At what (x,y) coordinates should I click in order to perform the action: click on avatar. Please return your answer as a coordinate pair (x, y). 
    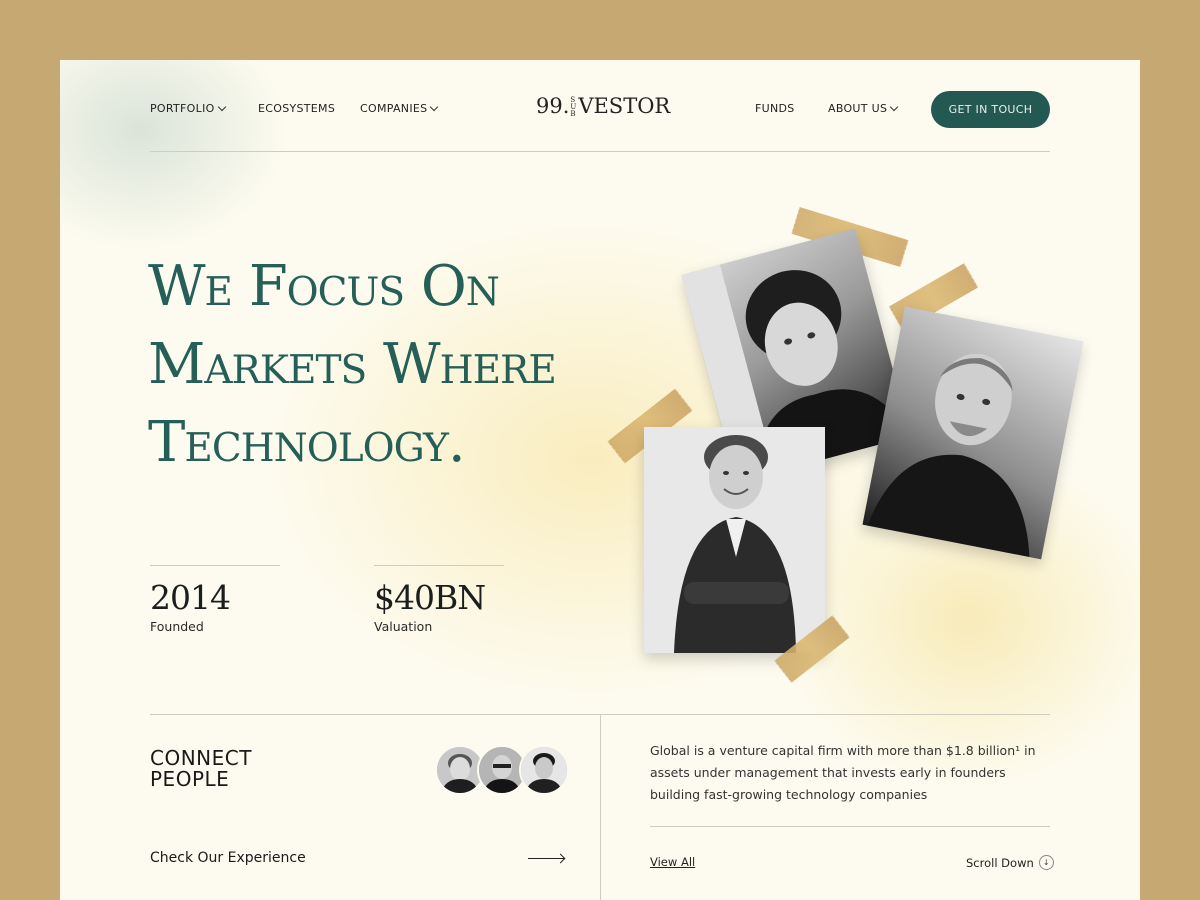
    Looking at the image, I should click on (544, 770).